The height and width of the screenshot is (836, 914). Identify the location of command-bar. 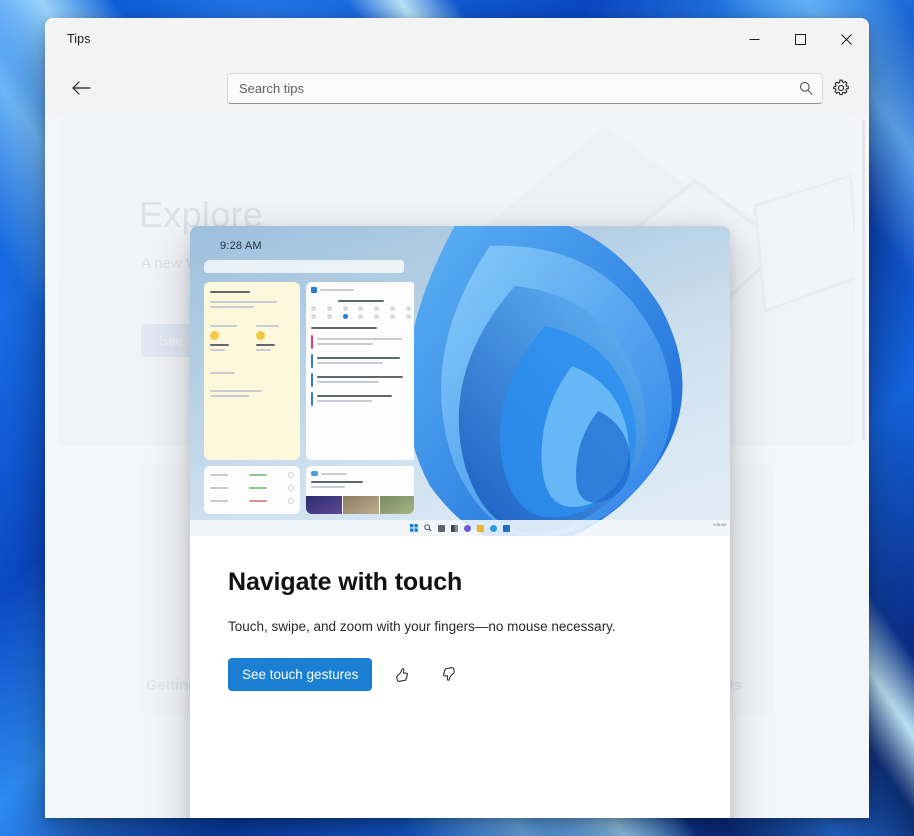
(457, 88).